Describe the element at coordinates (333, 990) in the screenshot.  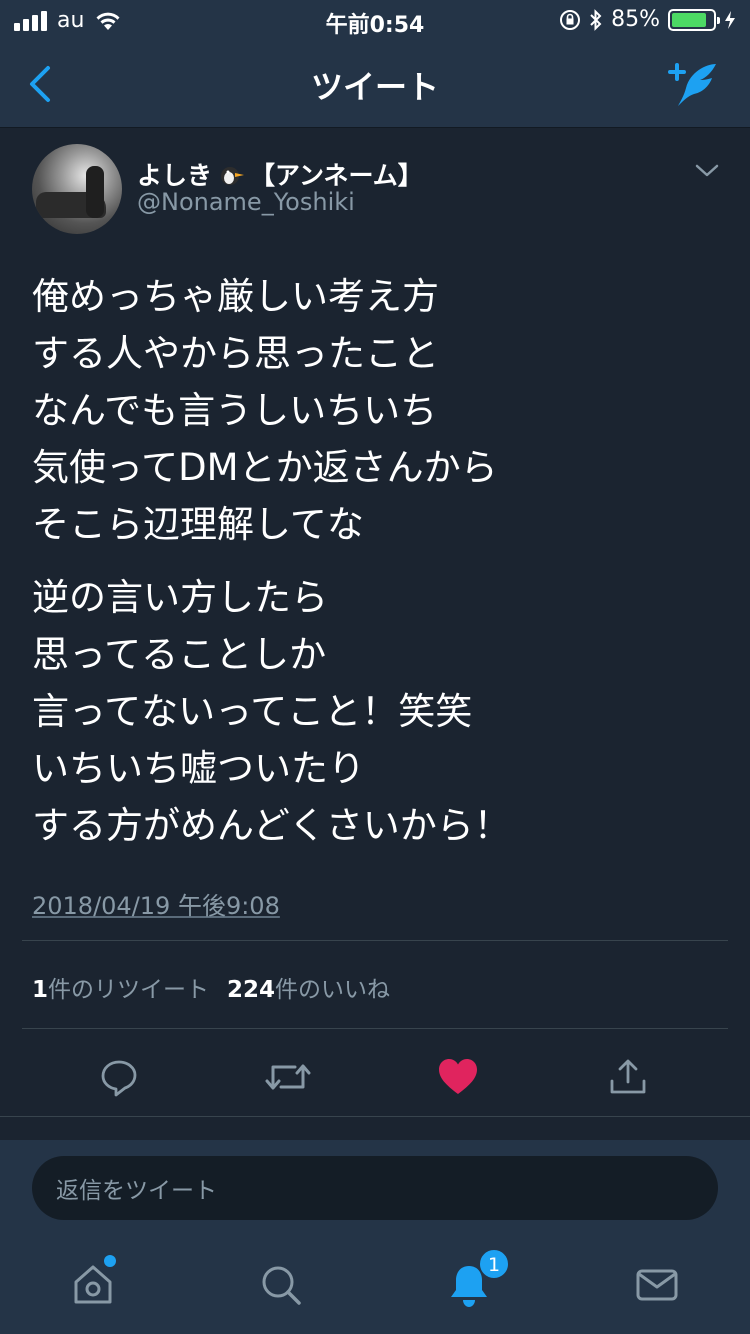
I see `like-label: 件のいいね` at that location.